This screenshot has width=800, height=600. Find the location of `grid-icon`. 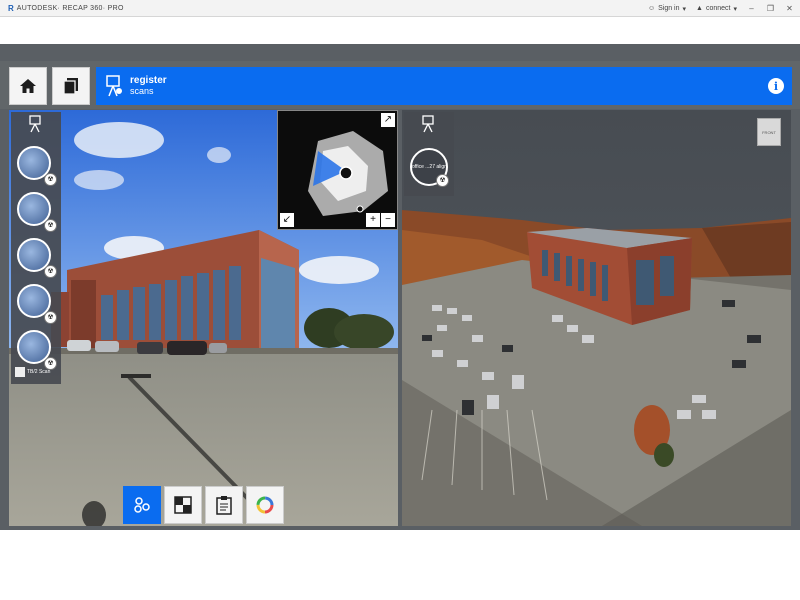

grid-icon is located at coordinates (183, 505).